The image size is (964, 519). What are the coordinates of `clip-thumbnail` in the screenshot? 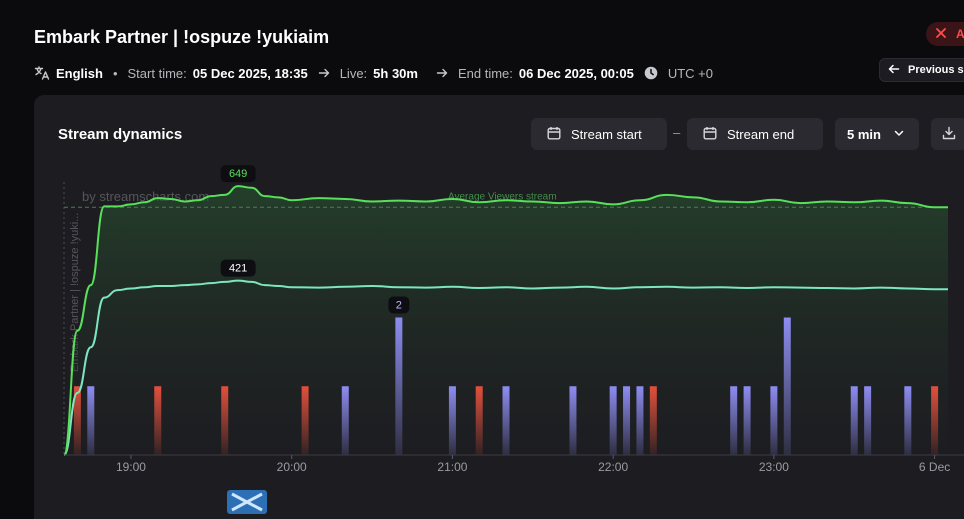 It's located at (247, 502).